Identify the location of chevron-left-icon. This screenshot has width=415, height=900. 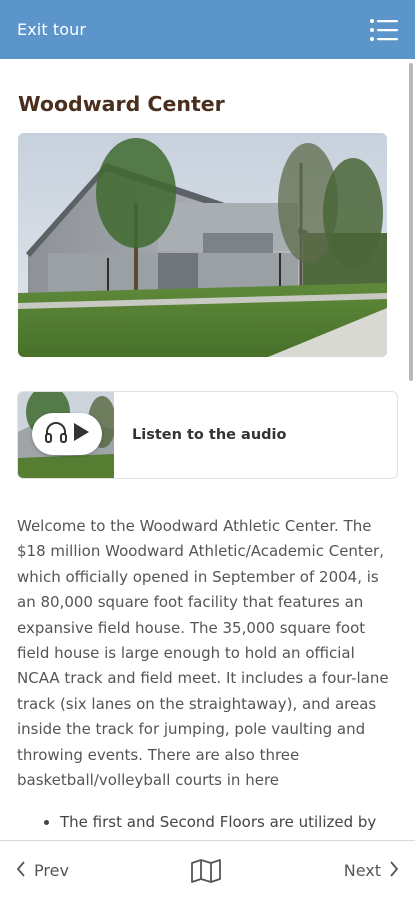
(21, 870).